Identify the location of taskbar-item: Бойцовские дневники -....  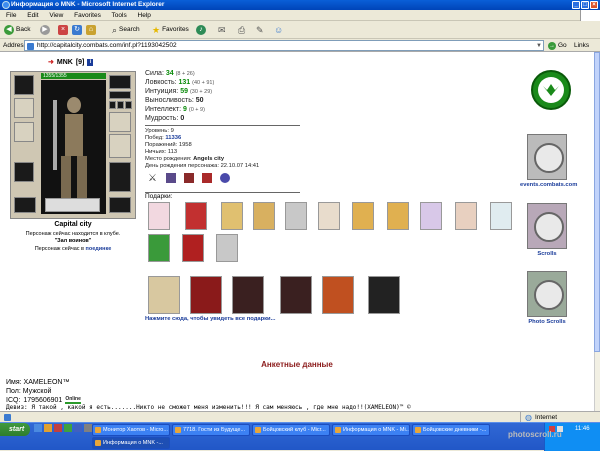
(451, 430).